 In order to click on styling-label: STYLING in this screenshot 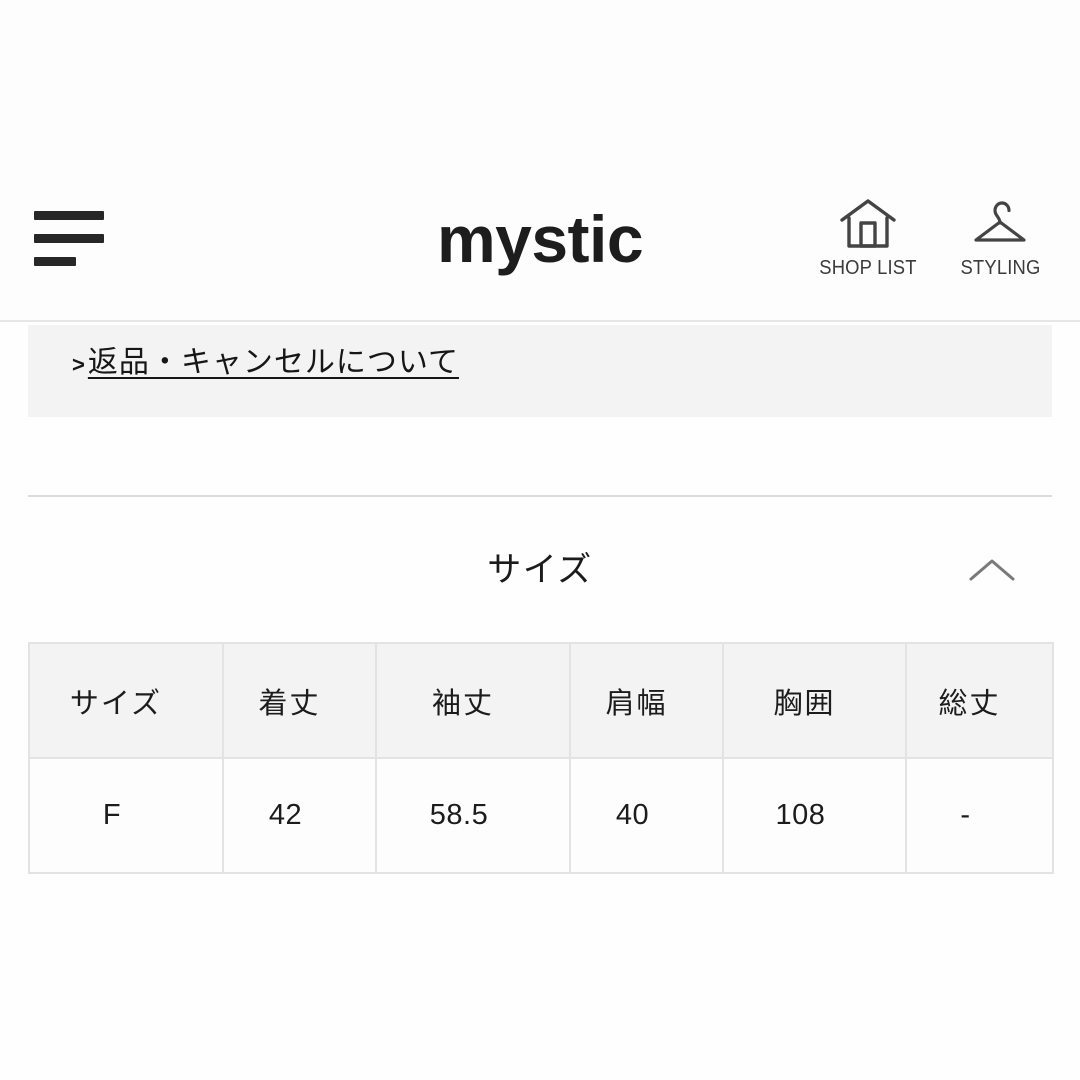, I will do `click(1000, 268)`.